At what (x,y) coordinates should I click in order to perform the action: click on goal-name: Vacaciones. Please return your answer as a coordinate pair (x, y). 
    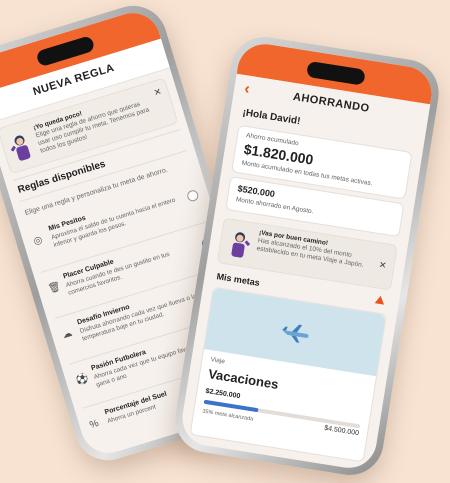
    Looking at the image, I should click on (243, 379).